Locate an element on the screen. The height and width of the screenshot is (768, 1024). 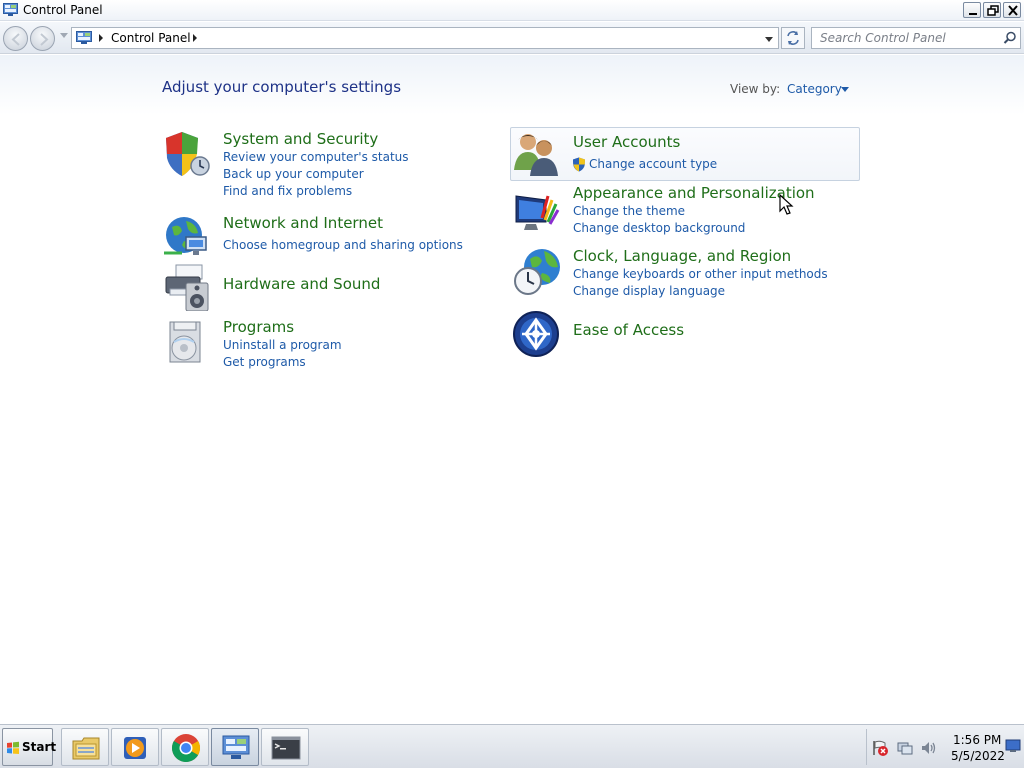
refresh-icon is located at coordinates (793, 38).